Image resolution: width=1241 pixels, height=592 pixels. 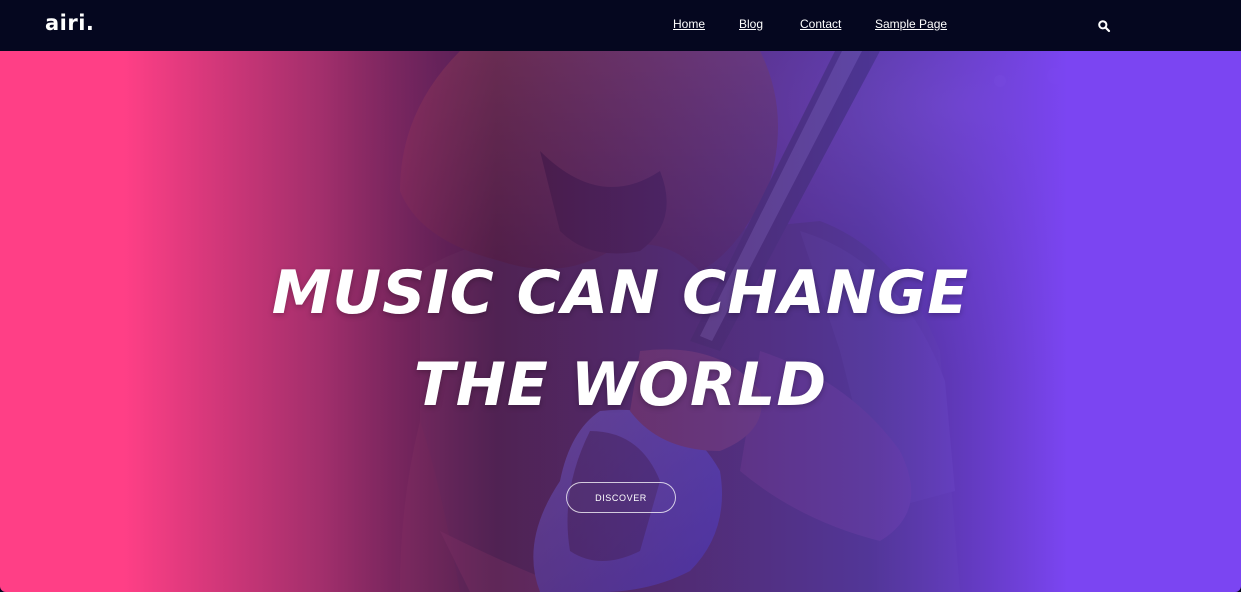 I want to click on site-header: airi. Home Blog Contact Sample Page, so click(x=620, y=25).